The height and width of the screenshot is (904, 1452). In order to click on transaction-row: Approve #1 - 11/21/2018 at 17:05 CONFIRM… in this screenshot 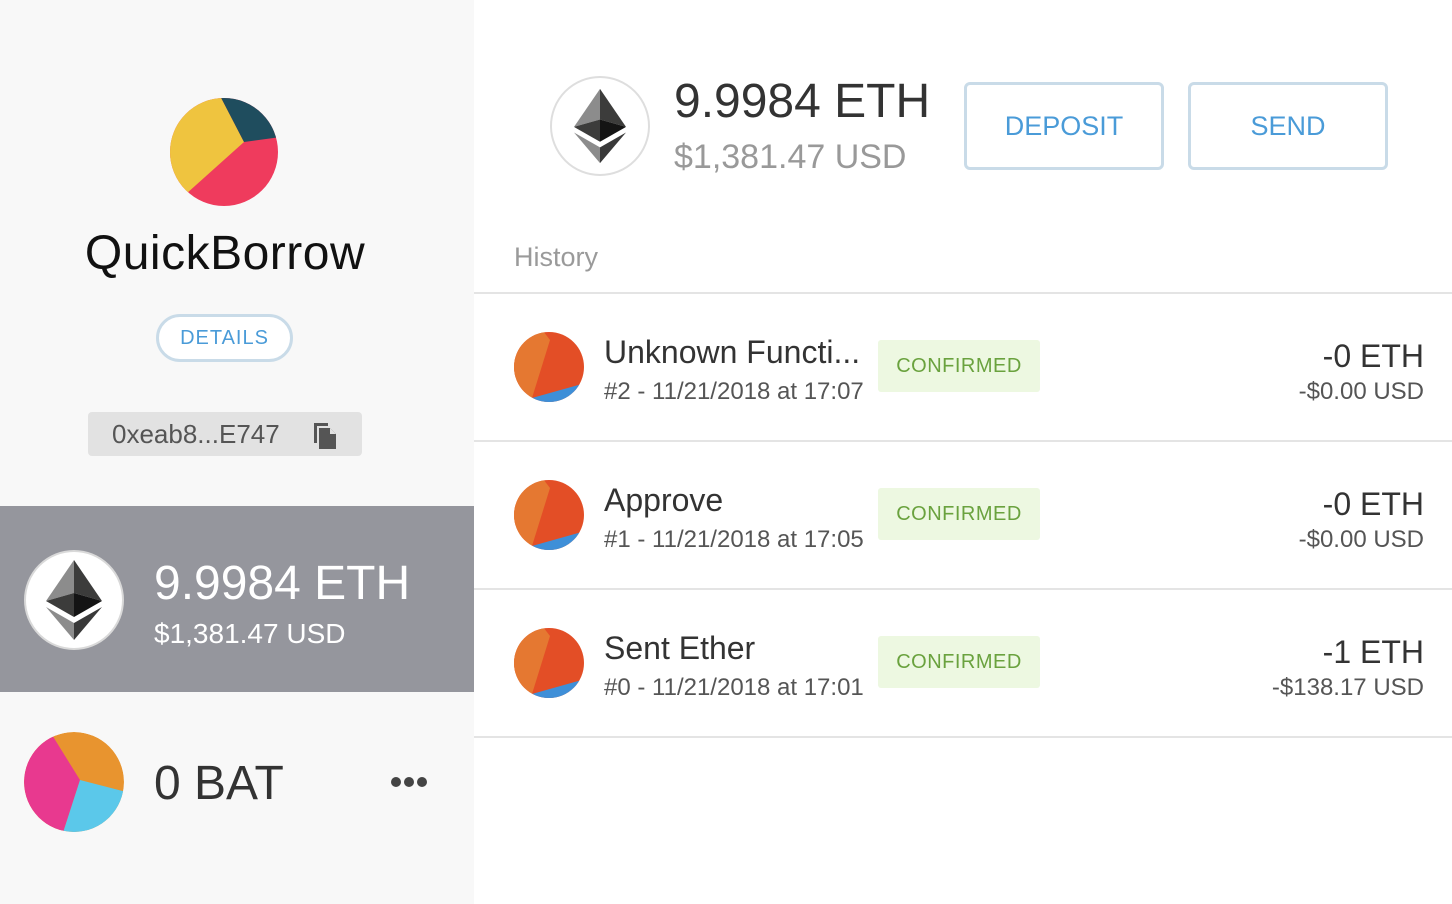, I will do `click(963, 516)`.